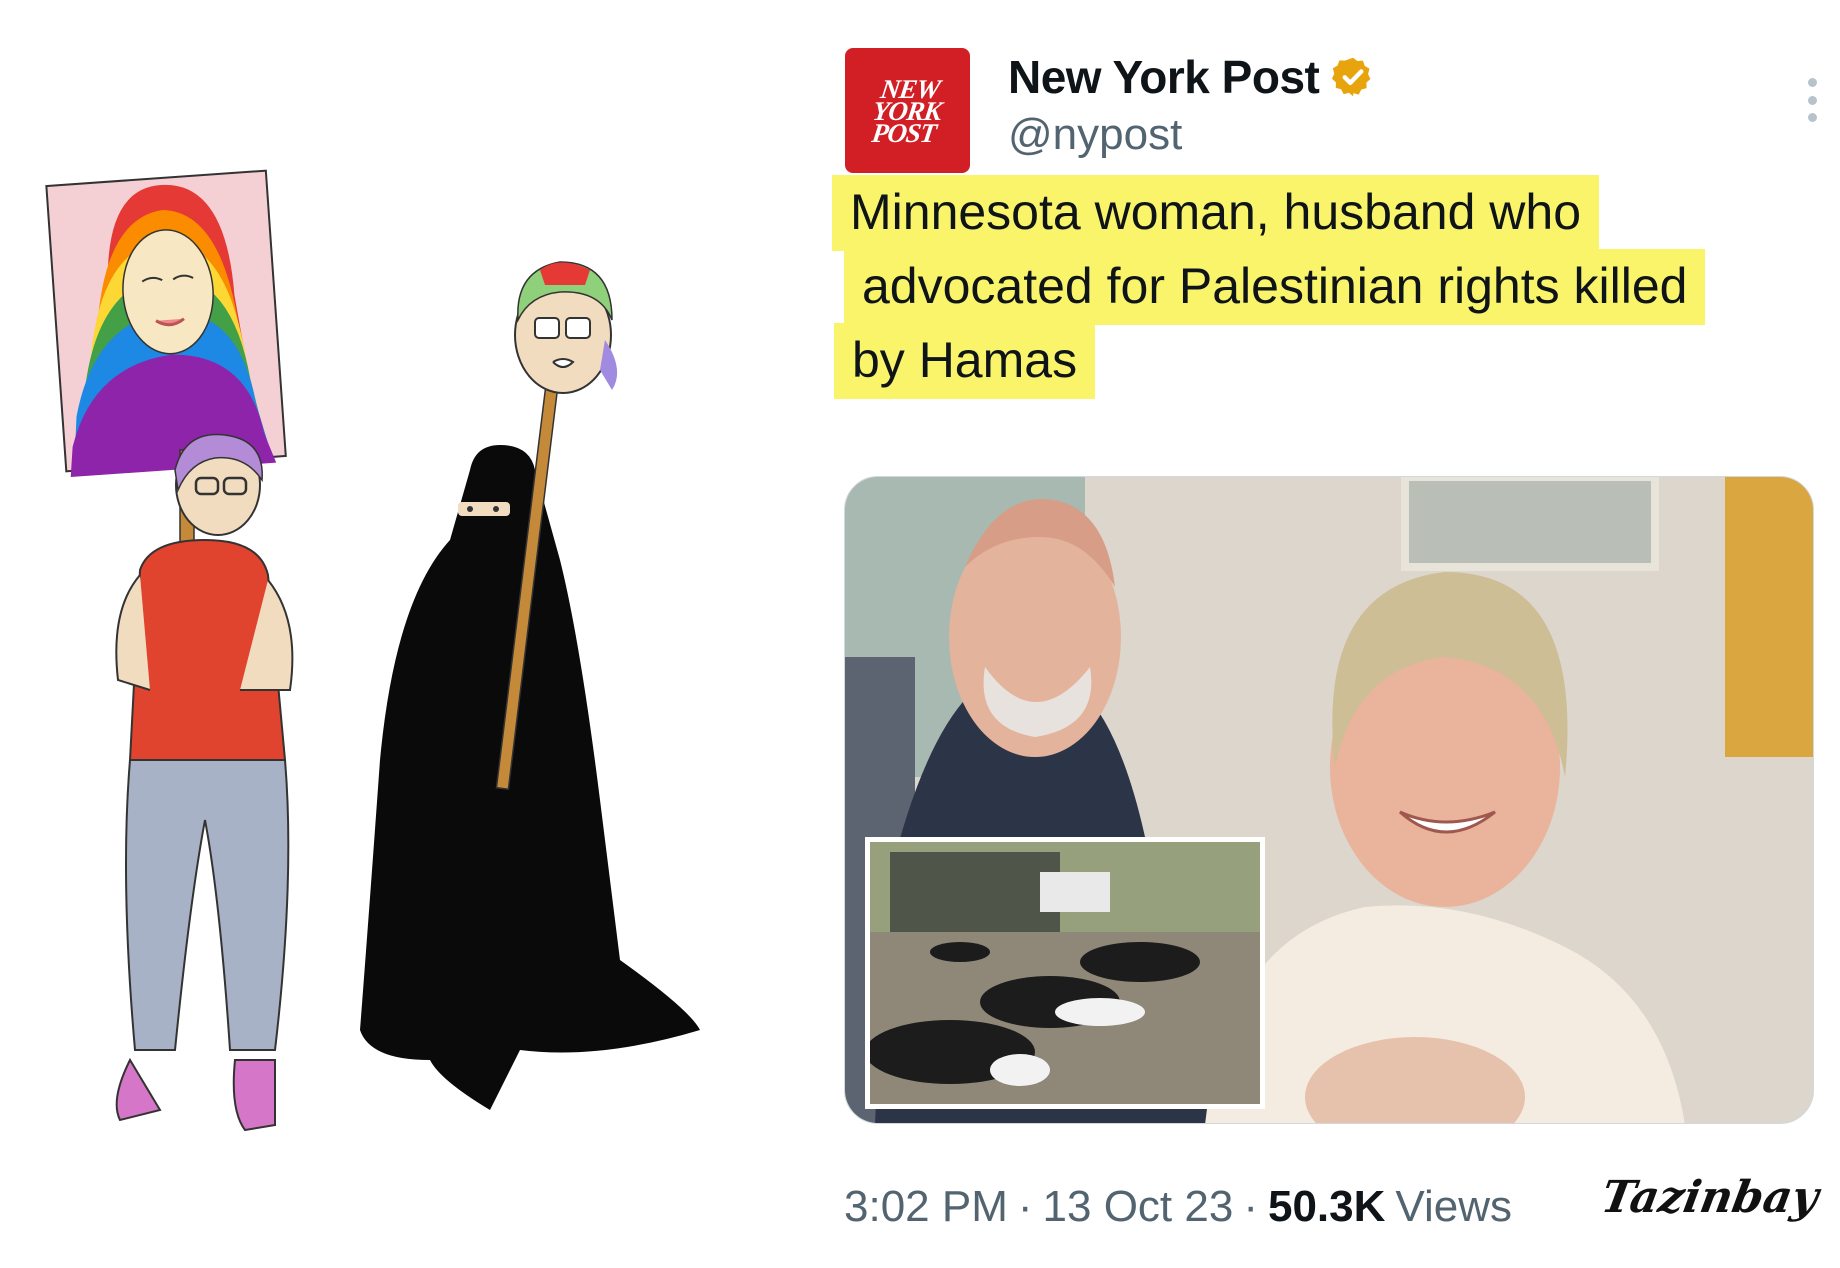 This screenshot has width=1840, height=1268. I want to click on severed-head-drawing, so click(566, 327).